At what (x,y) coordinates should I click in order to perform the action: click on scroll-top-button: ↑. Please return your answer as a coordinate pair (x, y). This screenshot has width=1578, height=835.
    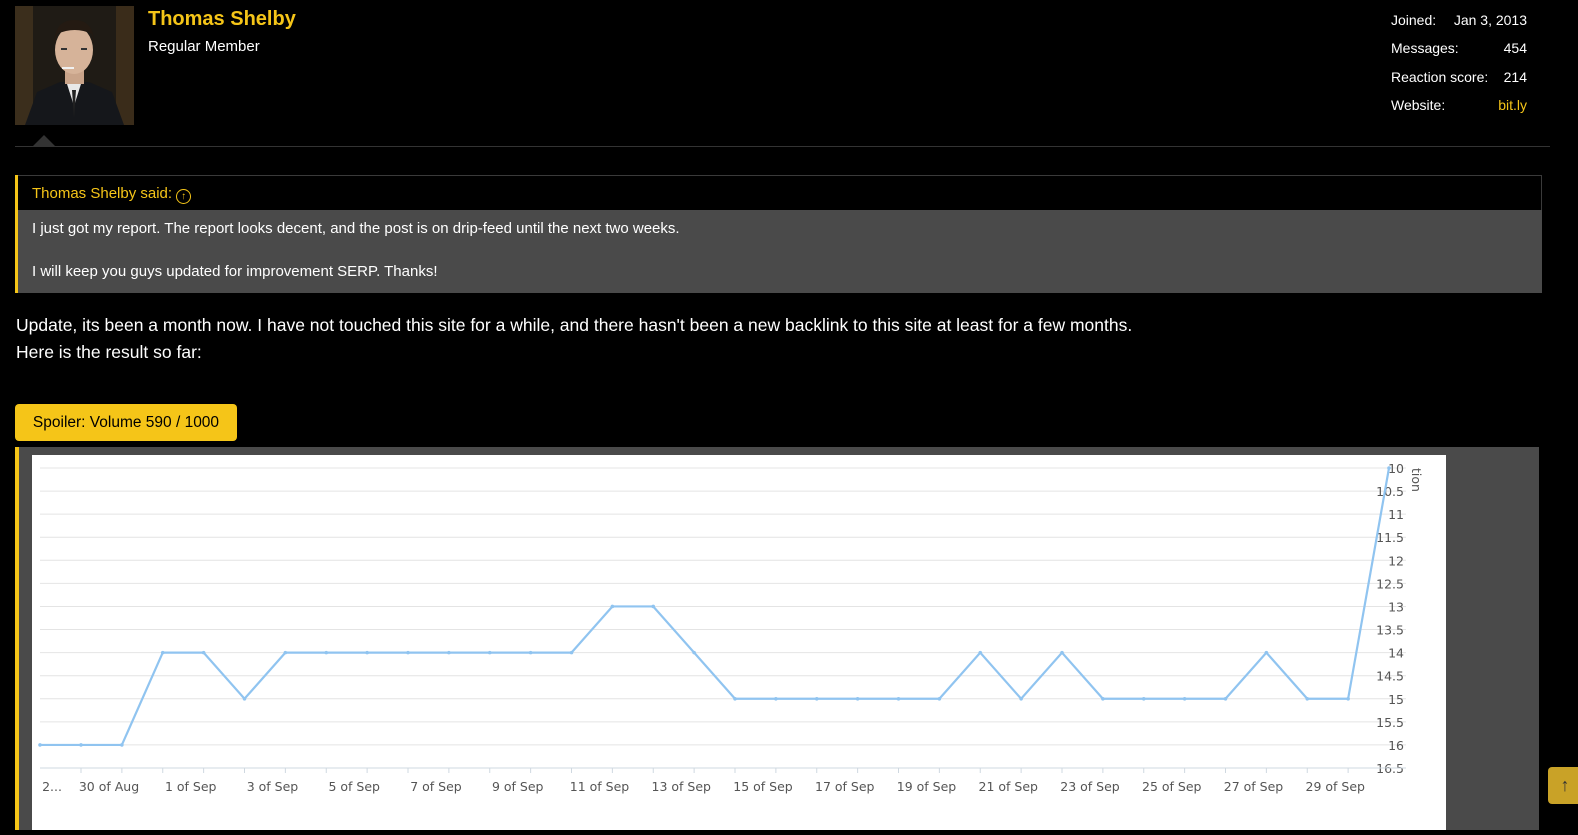
    Looking at the image, I should click on (1563, 785).